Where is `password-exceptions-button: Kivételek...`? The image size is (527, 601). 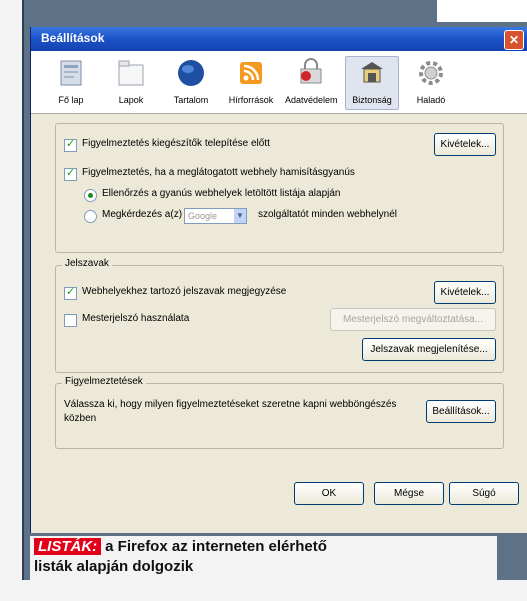
password-exceptions-button: Kivételek... is located at coordinates (465, 292).